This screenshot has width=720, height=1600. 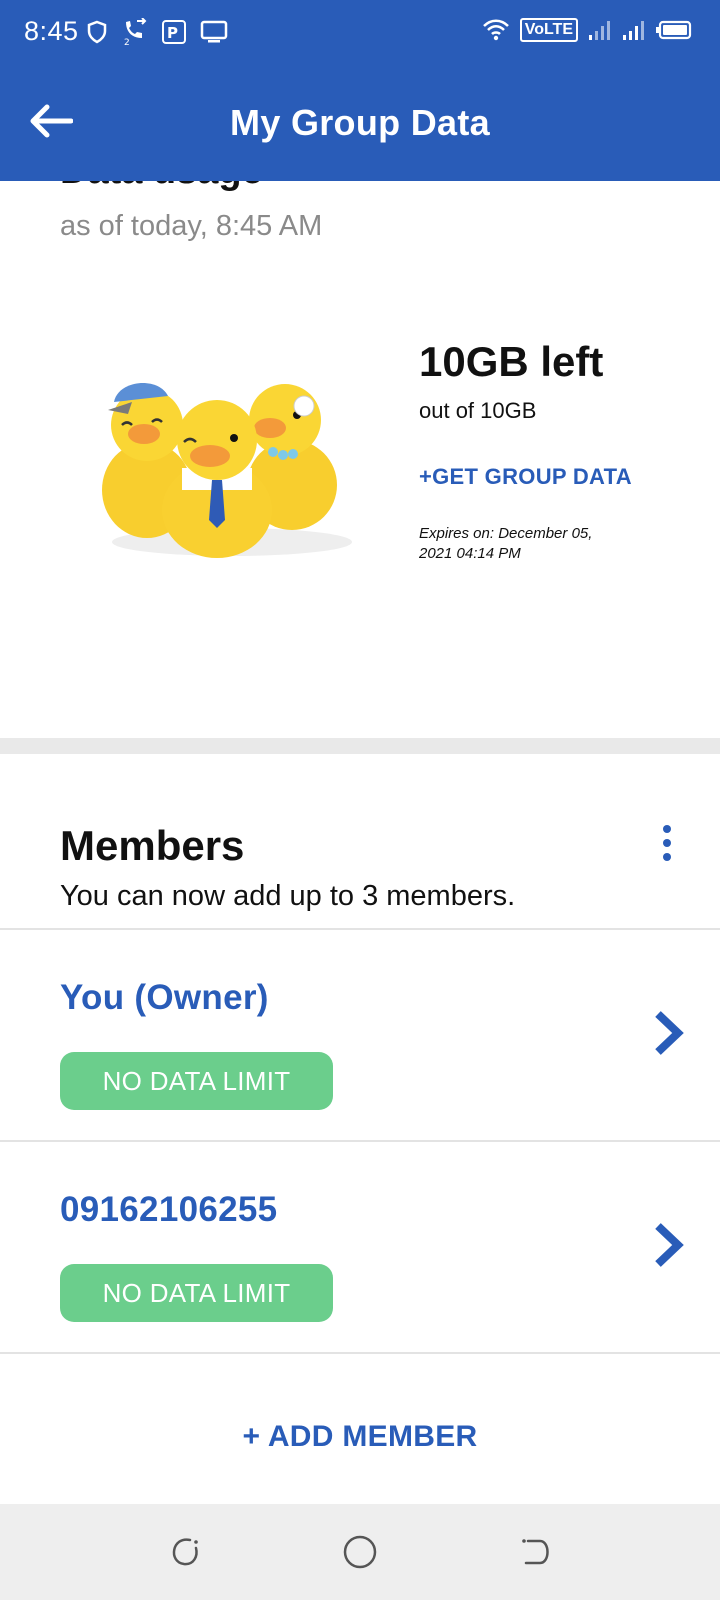 I want to click on status-bar: 8:45 2 P VoLTE, so click(x=360, y=33).